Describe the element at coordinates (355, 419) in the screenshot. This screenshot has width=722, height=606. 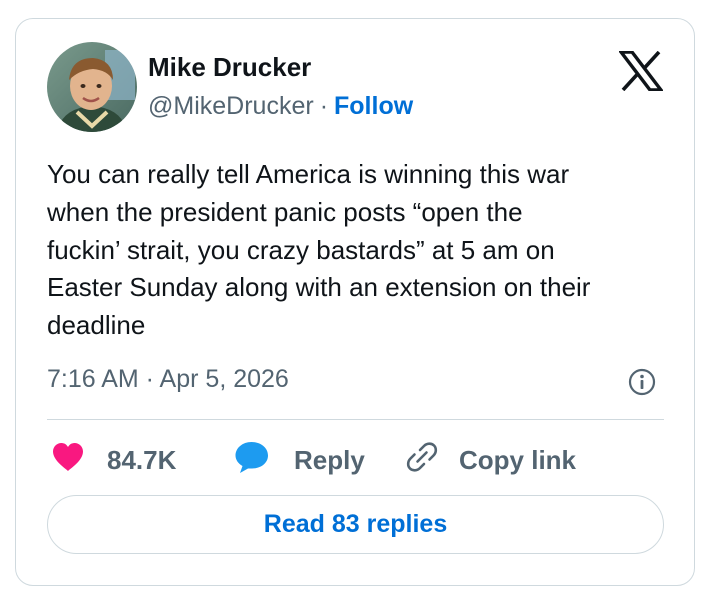
I see `divider` at that location.